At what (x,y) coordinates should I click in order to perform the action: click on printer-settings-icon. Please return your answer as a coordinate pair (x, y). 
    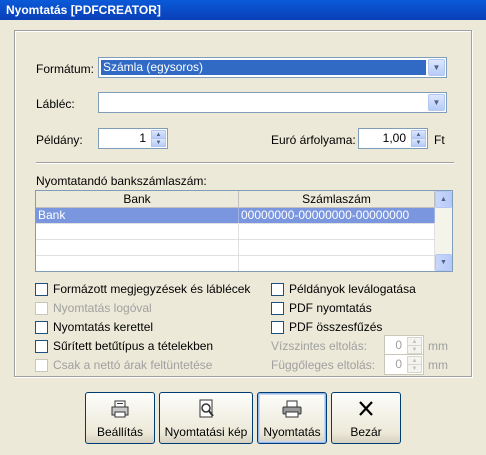
    Looking at the image, I should click on (120, 409).